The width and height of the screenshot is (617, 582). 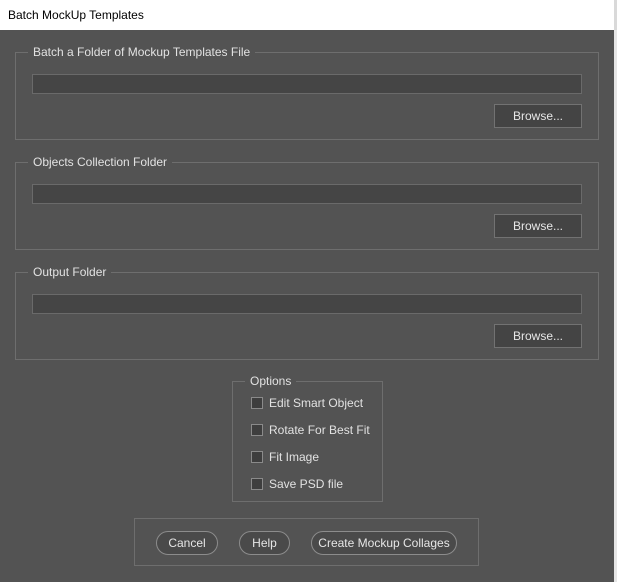 What do you see at coordinates (70, 272) in the screenshot?
I see `output-folder-group-label: Output Folder` at bounding box center [70, 272].